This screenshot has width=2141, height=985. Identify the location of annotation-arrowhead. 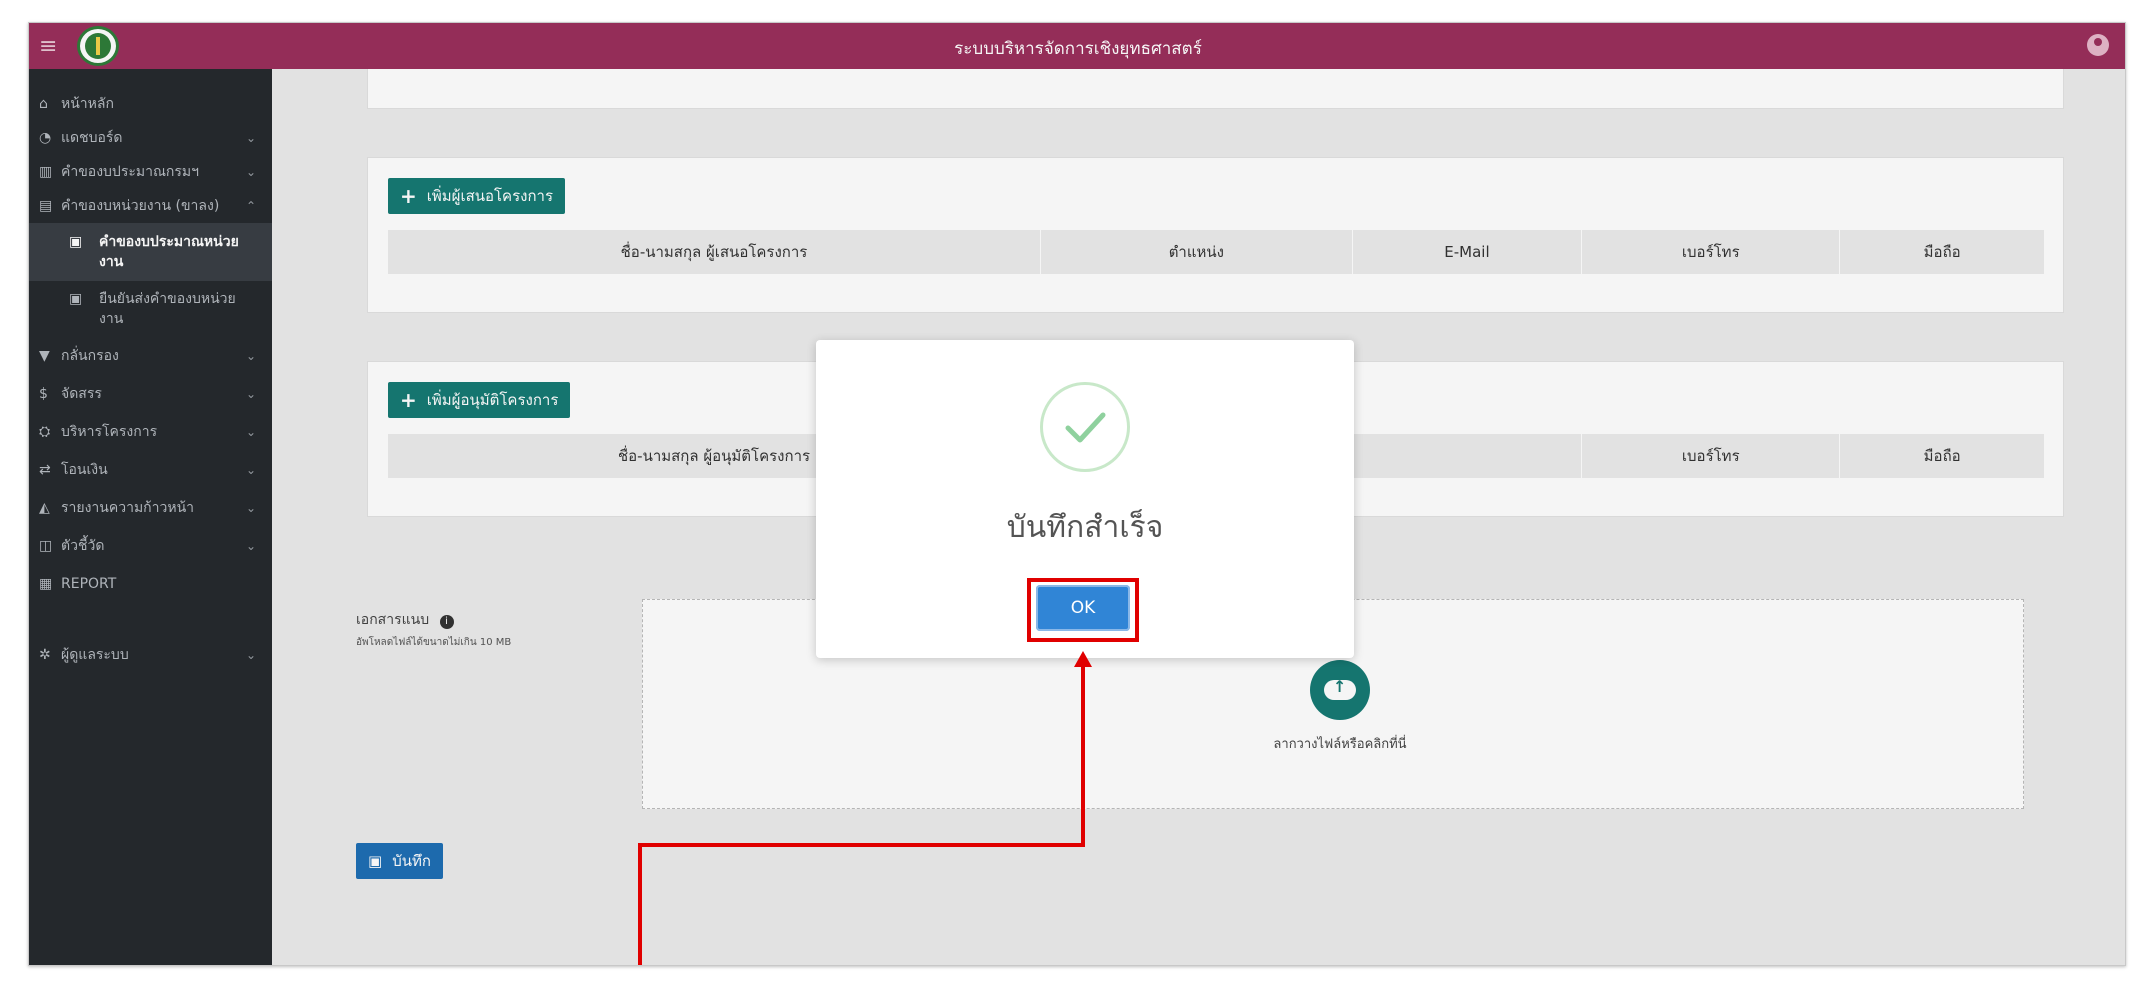
(1083, 659).